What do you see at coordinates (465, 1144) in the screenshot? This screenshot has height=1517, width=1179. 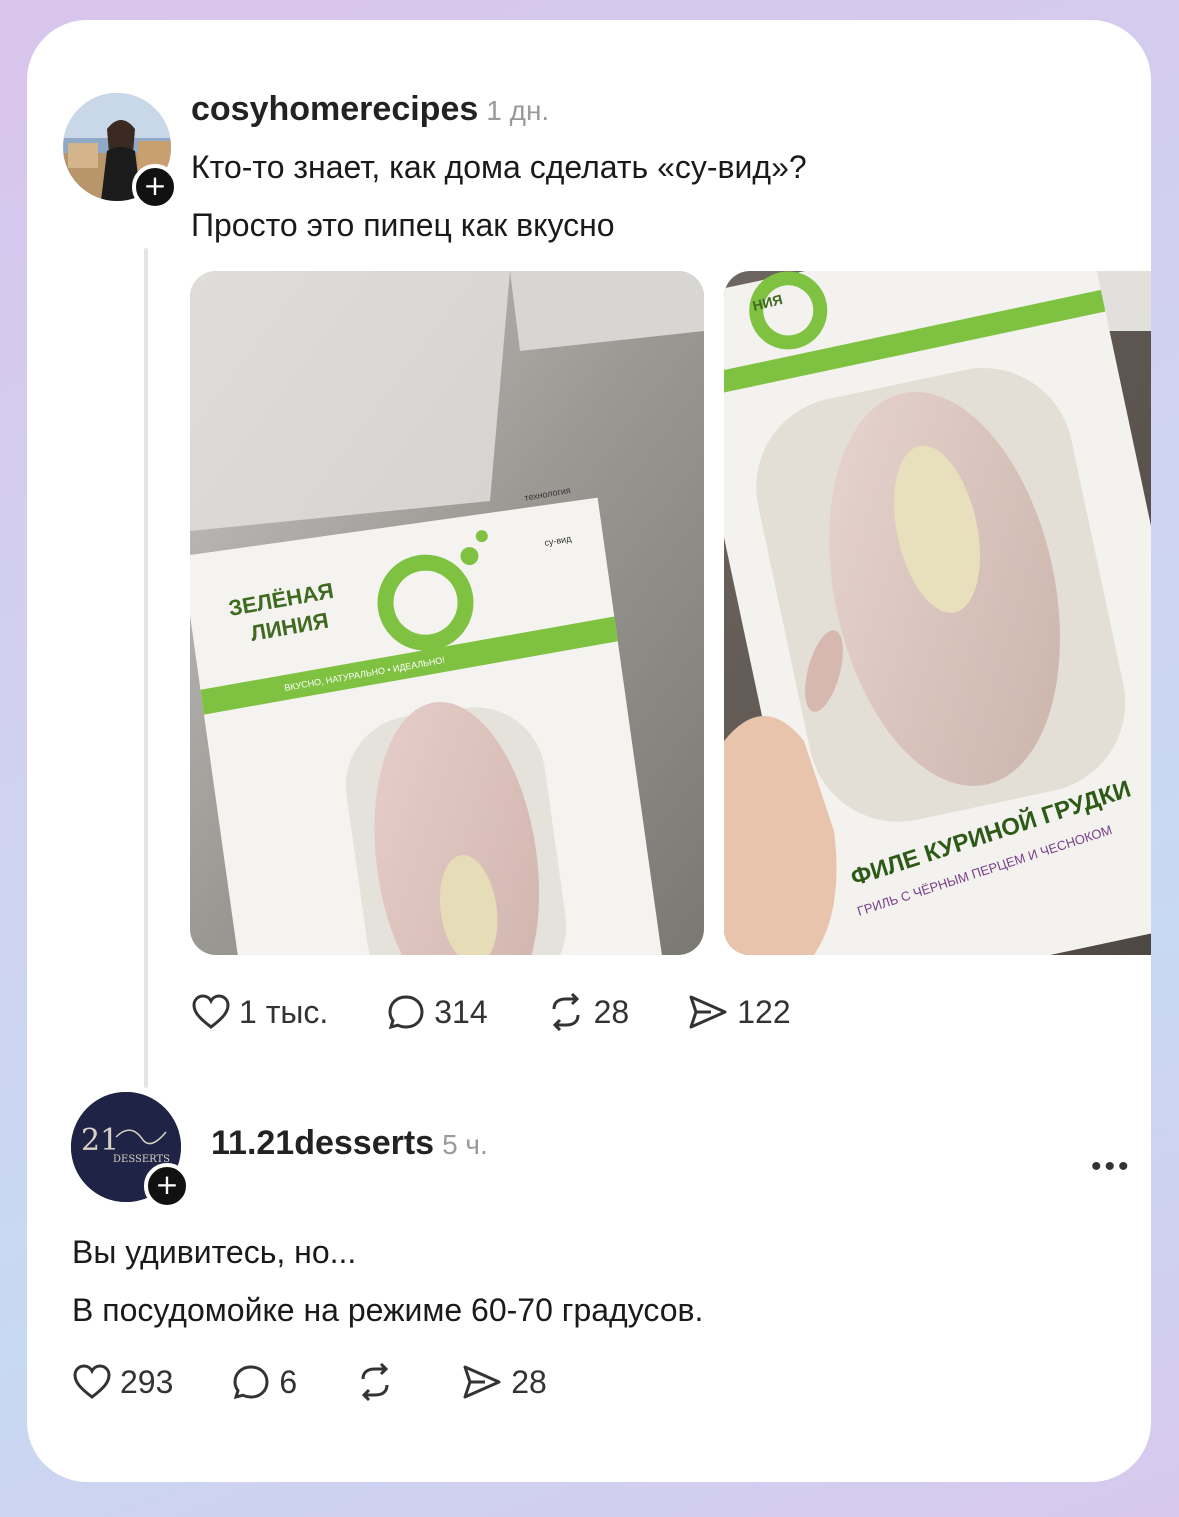 I see `reply-time: 5 ч.` at bounding box center [465, 1144].